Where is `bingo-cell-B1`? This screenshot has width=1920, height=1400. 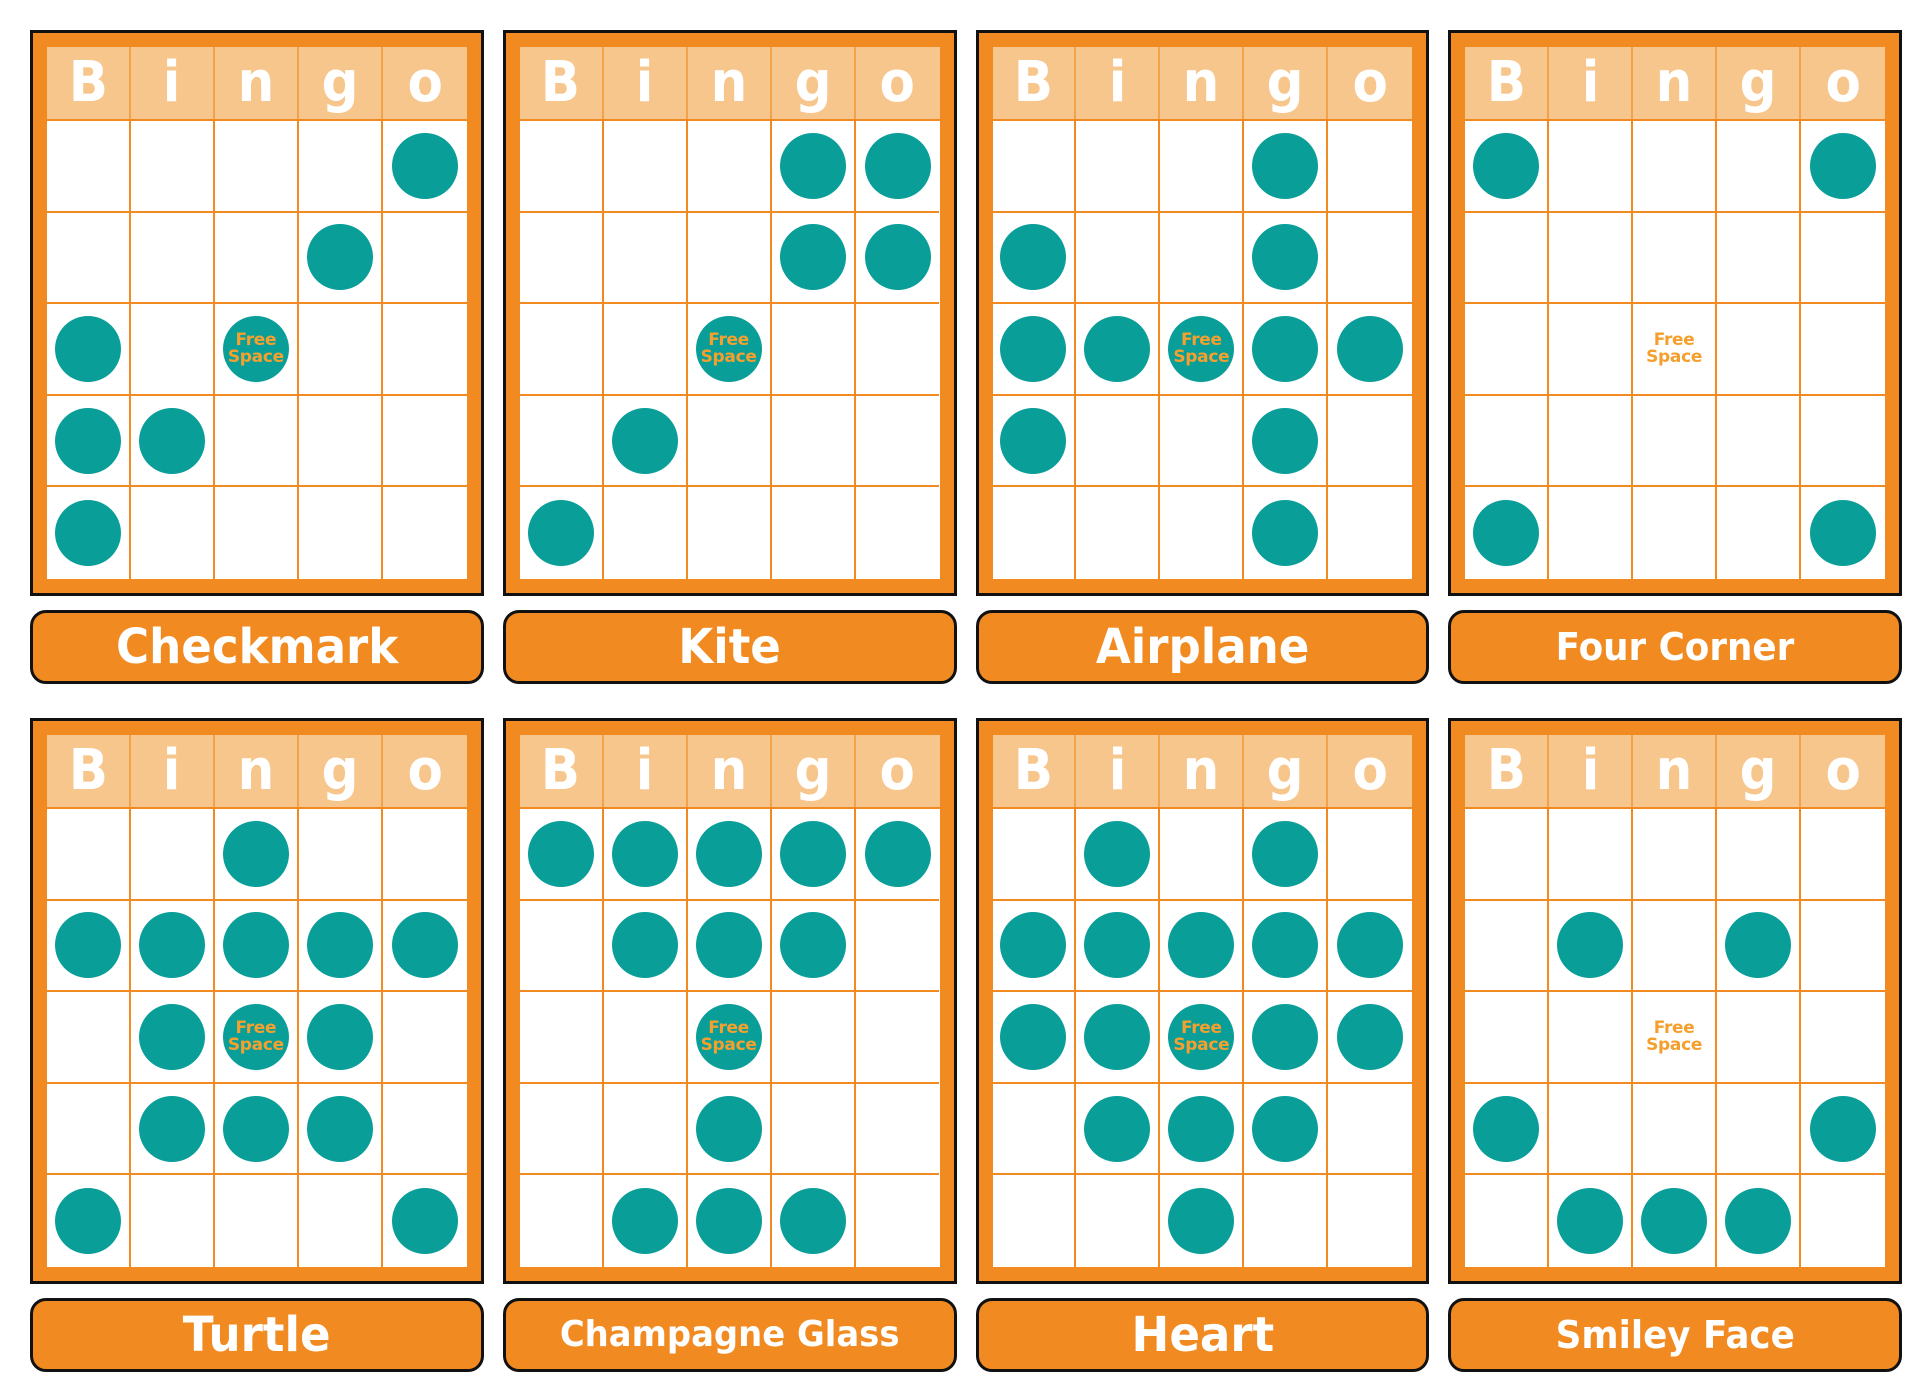
bingo-cell-B1 is located at coordinates (1034, 855).